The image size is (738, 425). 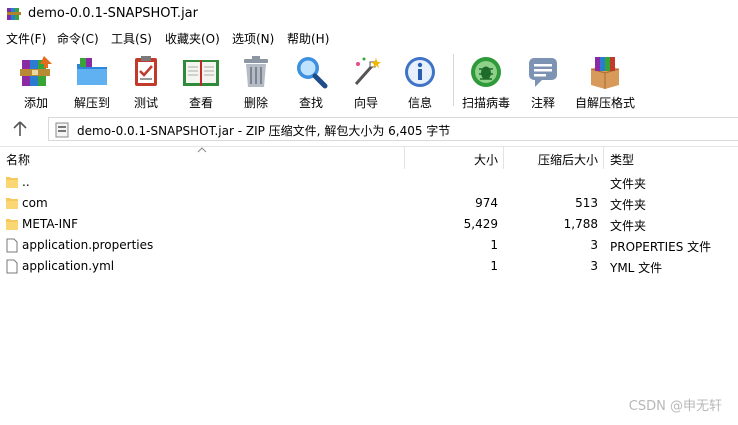 What do you see at coordinates (62, 130) in the screenshot?
I see `archive-file-icon` at bounding box center [62, 130].